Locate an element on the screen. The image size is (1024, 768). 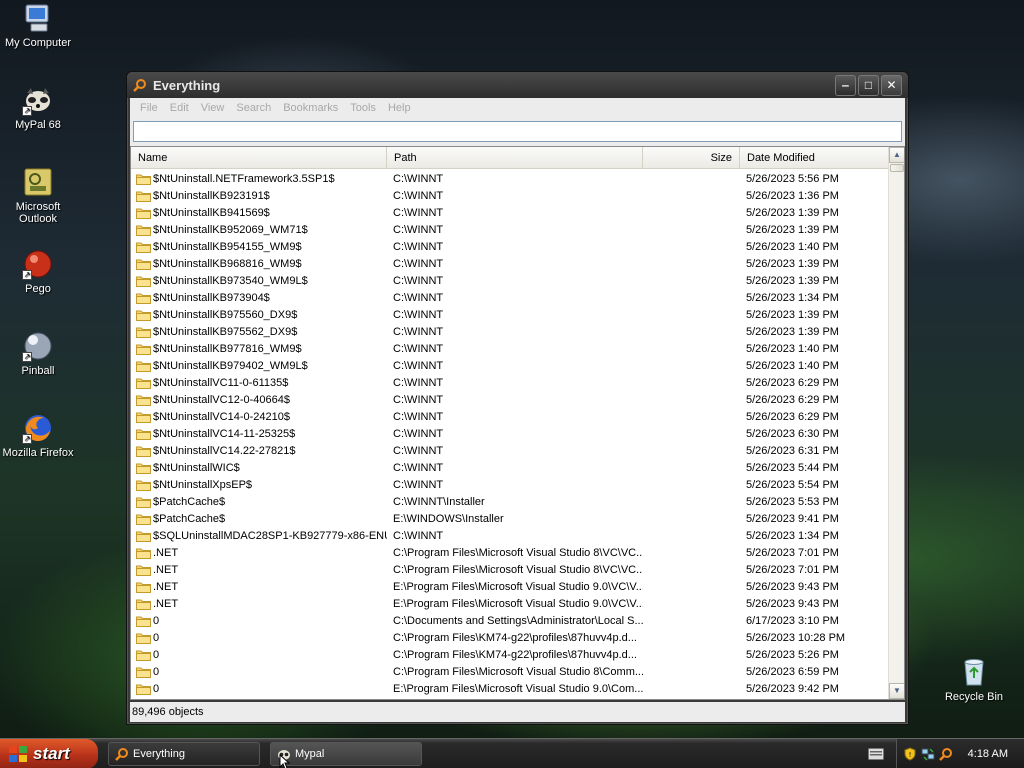
vertical-scrollbar: ▲ ▼ is located at coordinates (896, 423).